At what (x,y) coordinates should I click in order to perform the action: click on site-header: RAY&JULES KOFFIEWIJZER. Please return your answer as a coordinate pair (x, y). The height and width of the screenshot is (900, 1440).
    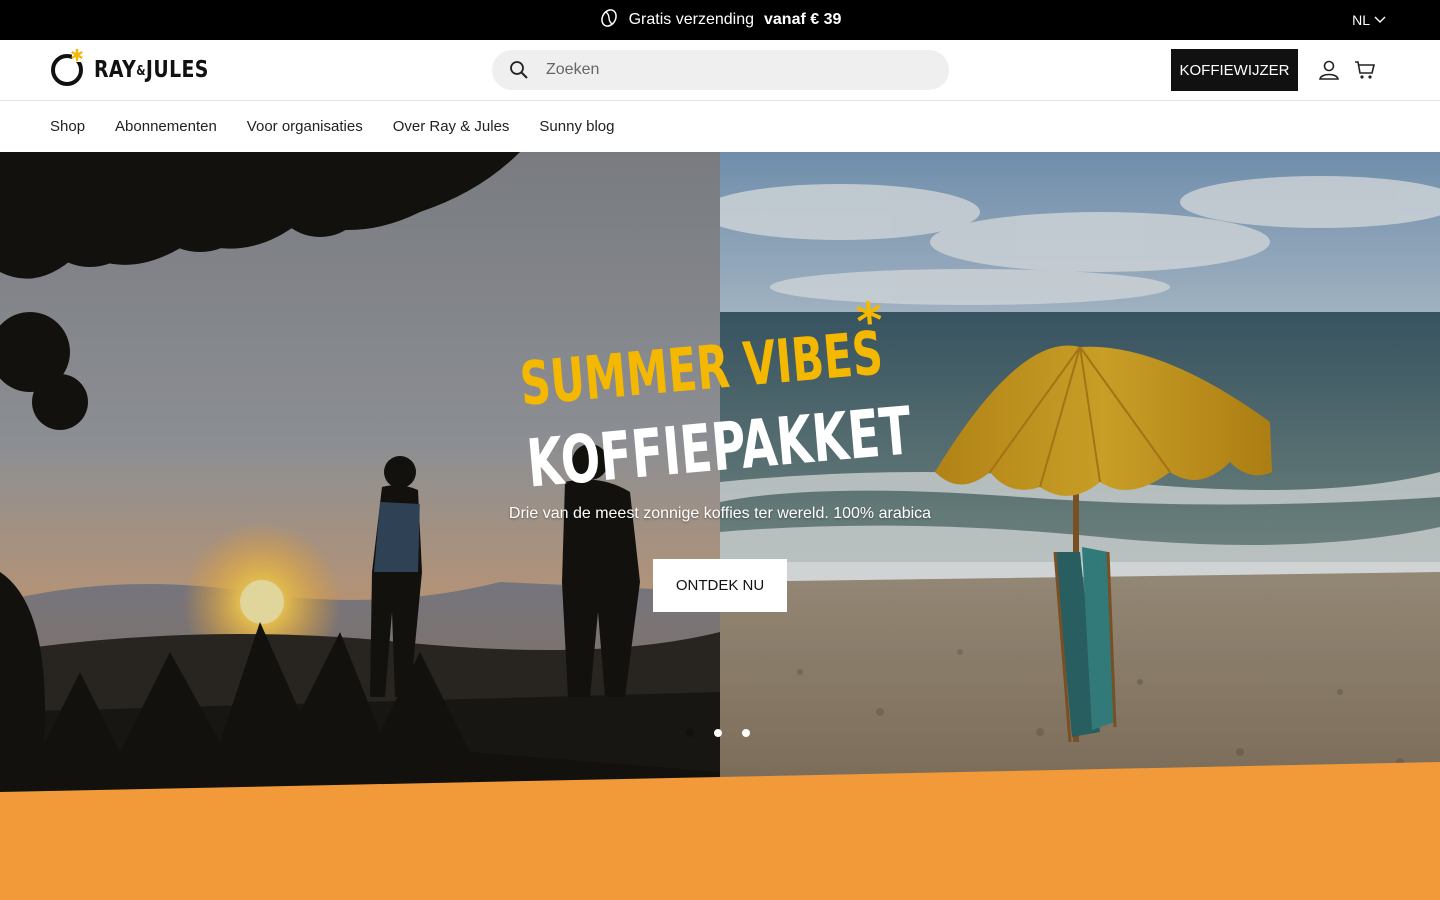
    Looking at the image, I should click on (720, 70).